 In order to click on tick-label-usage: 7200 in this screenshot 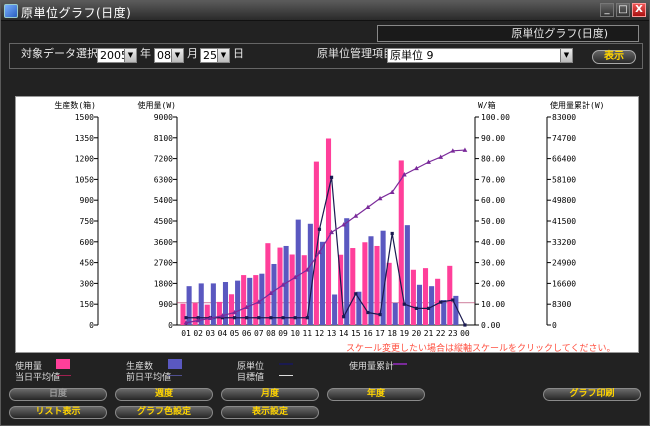, I will do `click(163, 159)`.